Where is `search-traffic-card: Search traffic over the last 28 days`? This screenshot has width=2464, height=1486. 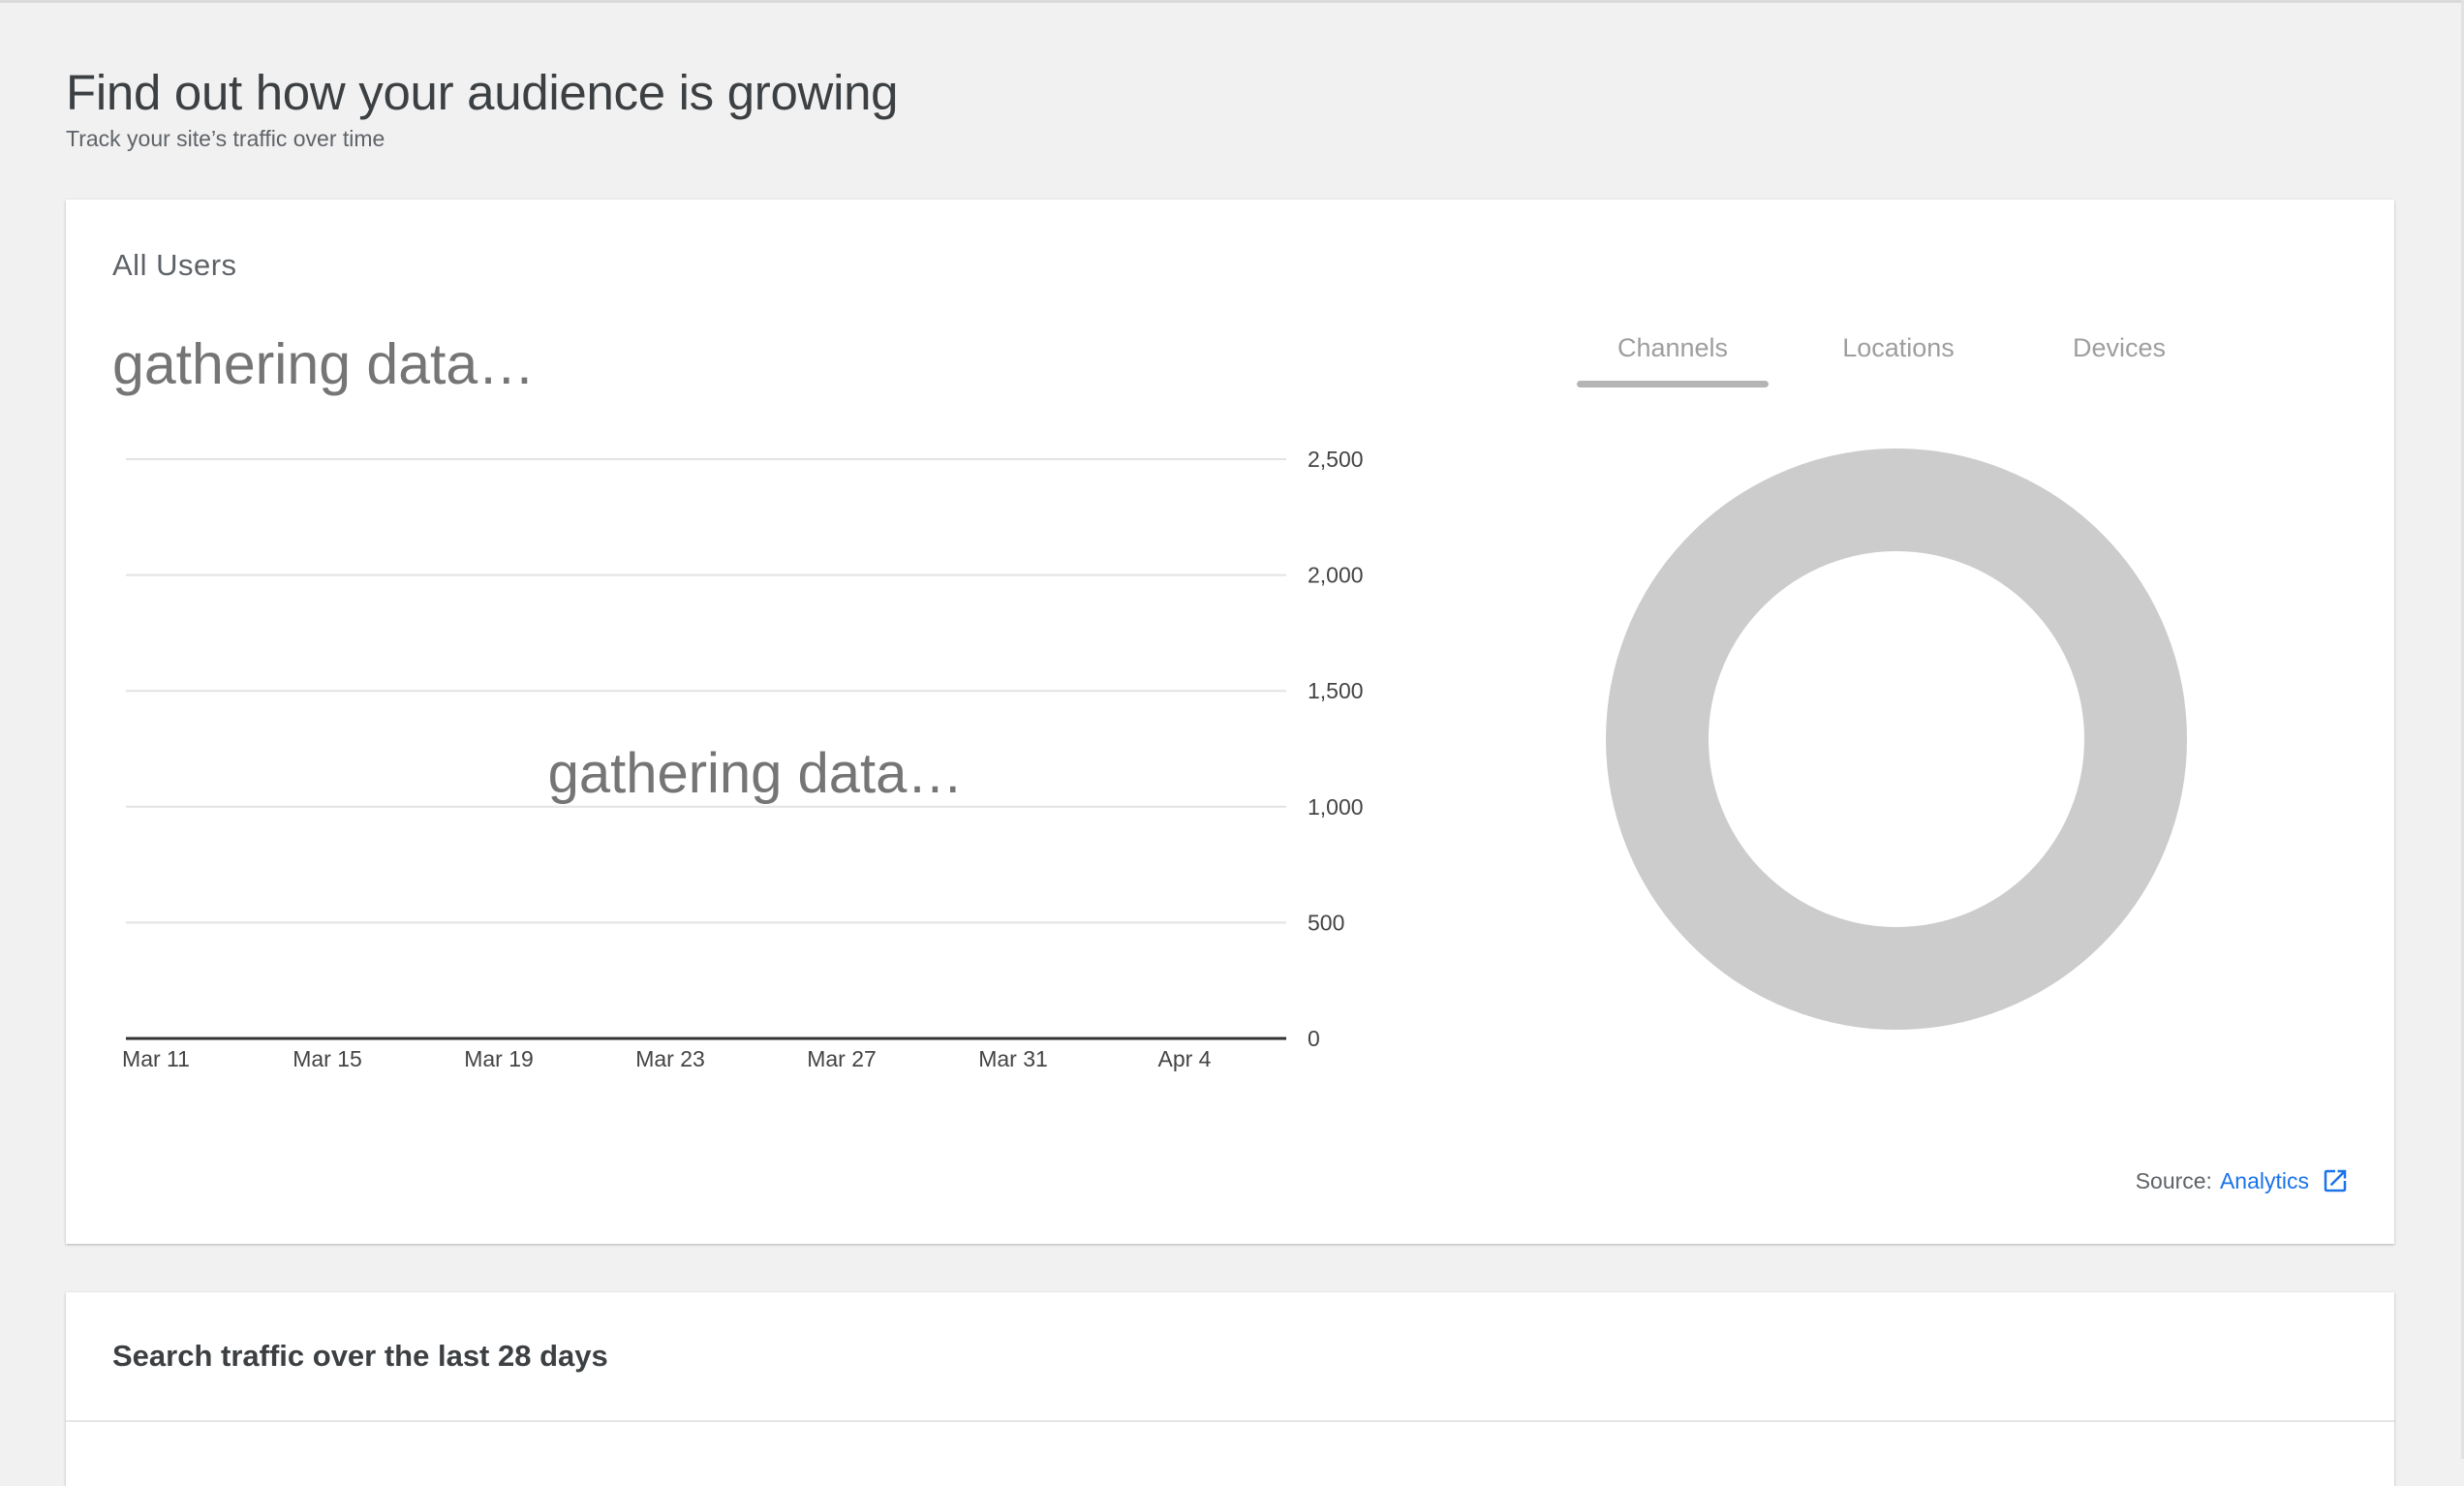 search-traffic-card: Search traffic over the last 28 days is located at coordinates (1230, 1389).